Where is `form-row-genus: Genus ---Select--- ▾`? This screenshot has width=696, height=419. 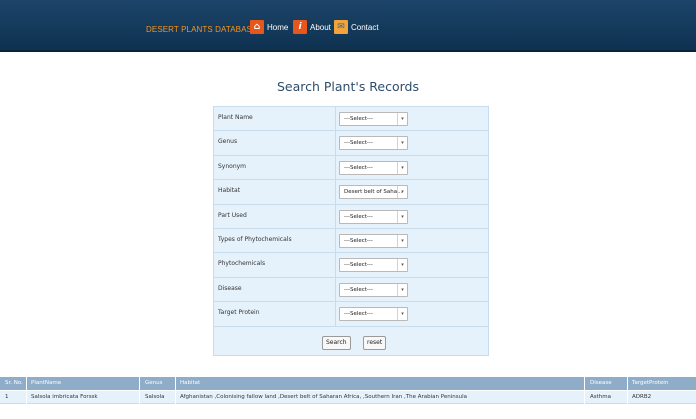
form-row-genus: Genus ---Select--- ▾ is located at coordinates (351, 143).